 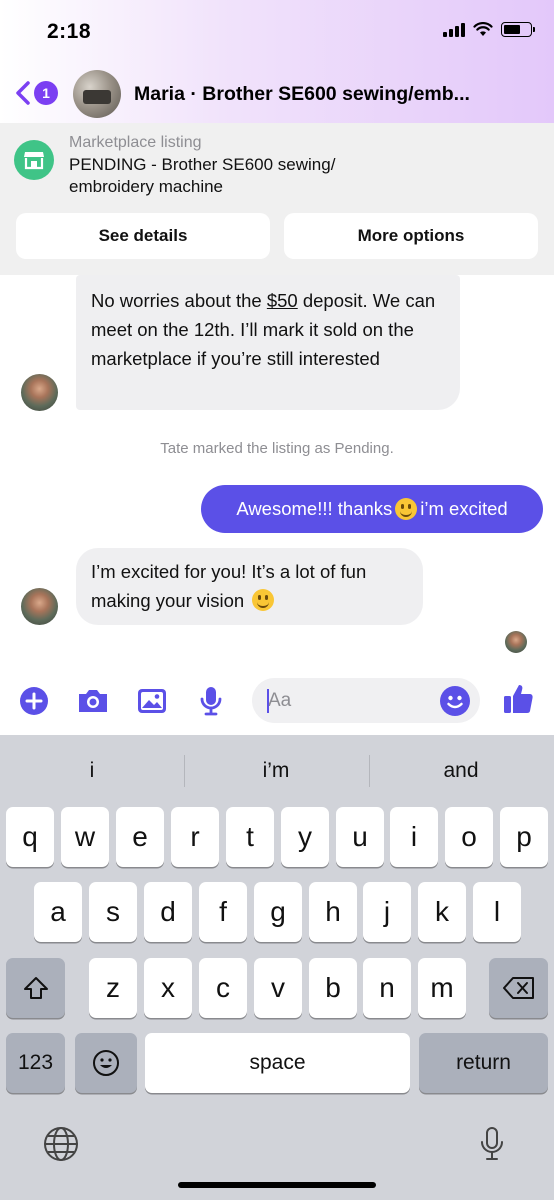 I want to click on microphone-icon, so click(x=211, y=701).